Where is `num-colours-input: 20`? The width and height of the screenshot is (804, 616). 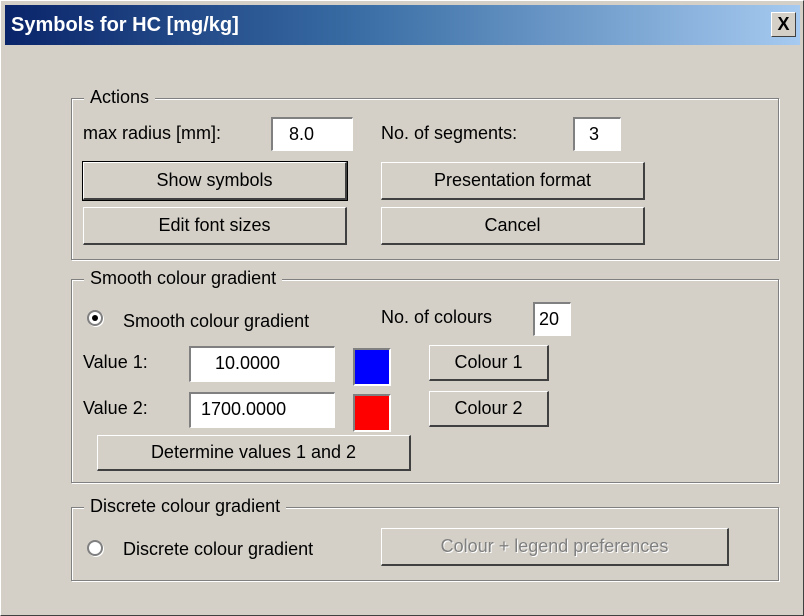 num-colours-input: 20 is located at coordinates (552, 319).